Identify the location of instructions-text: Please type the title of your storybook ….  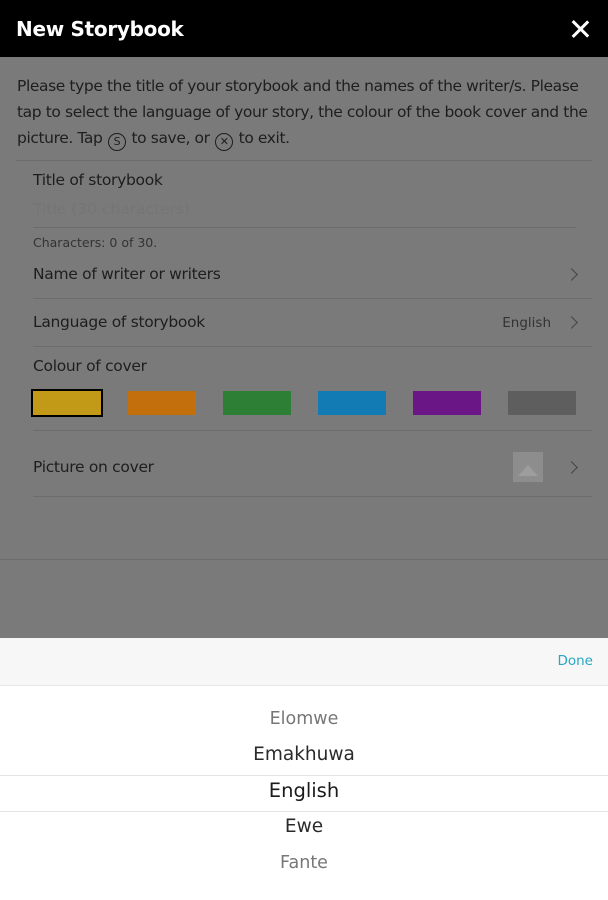
(304, 104).